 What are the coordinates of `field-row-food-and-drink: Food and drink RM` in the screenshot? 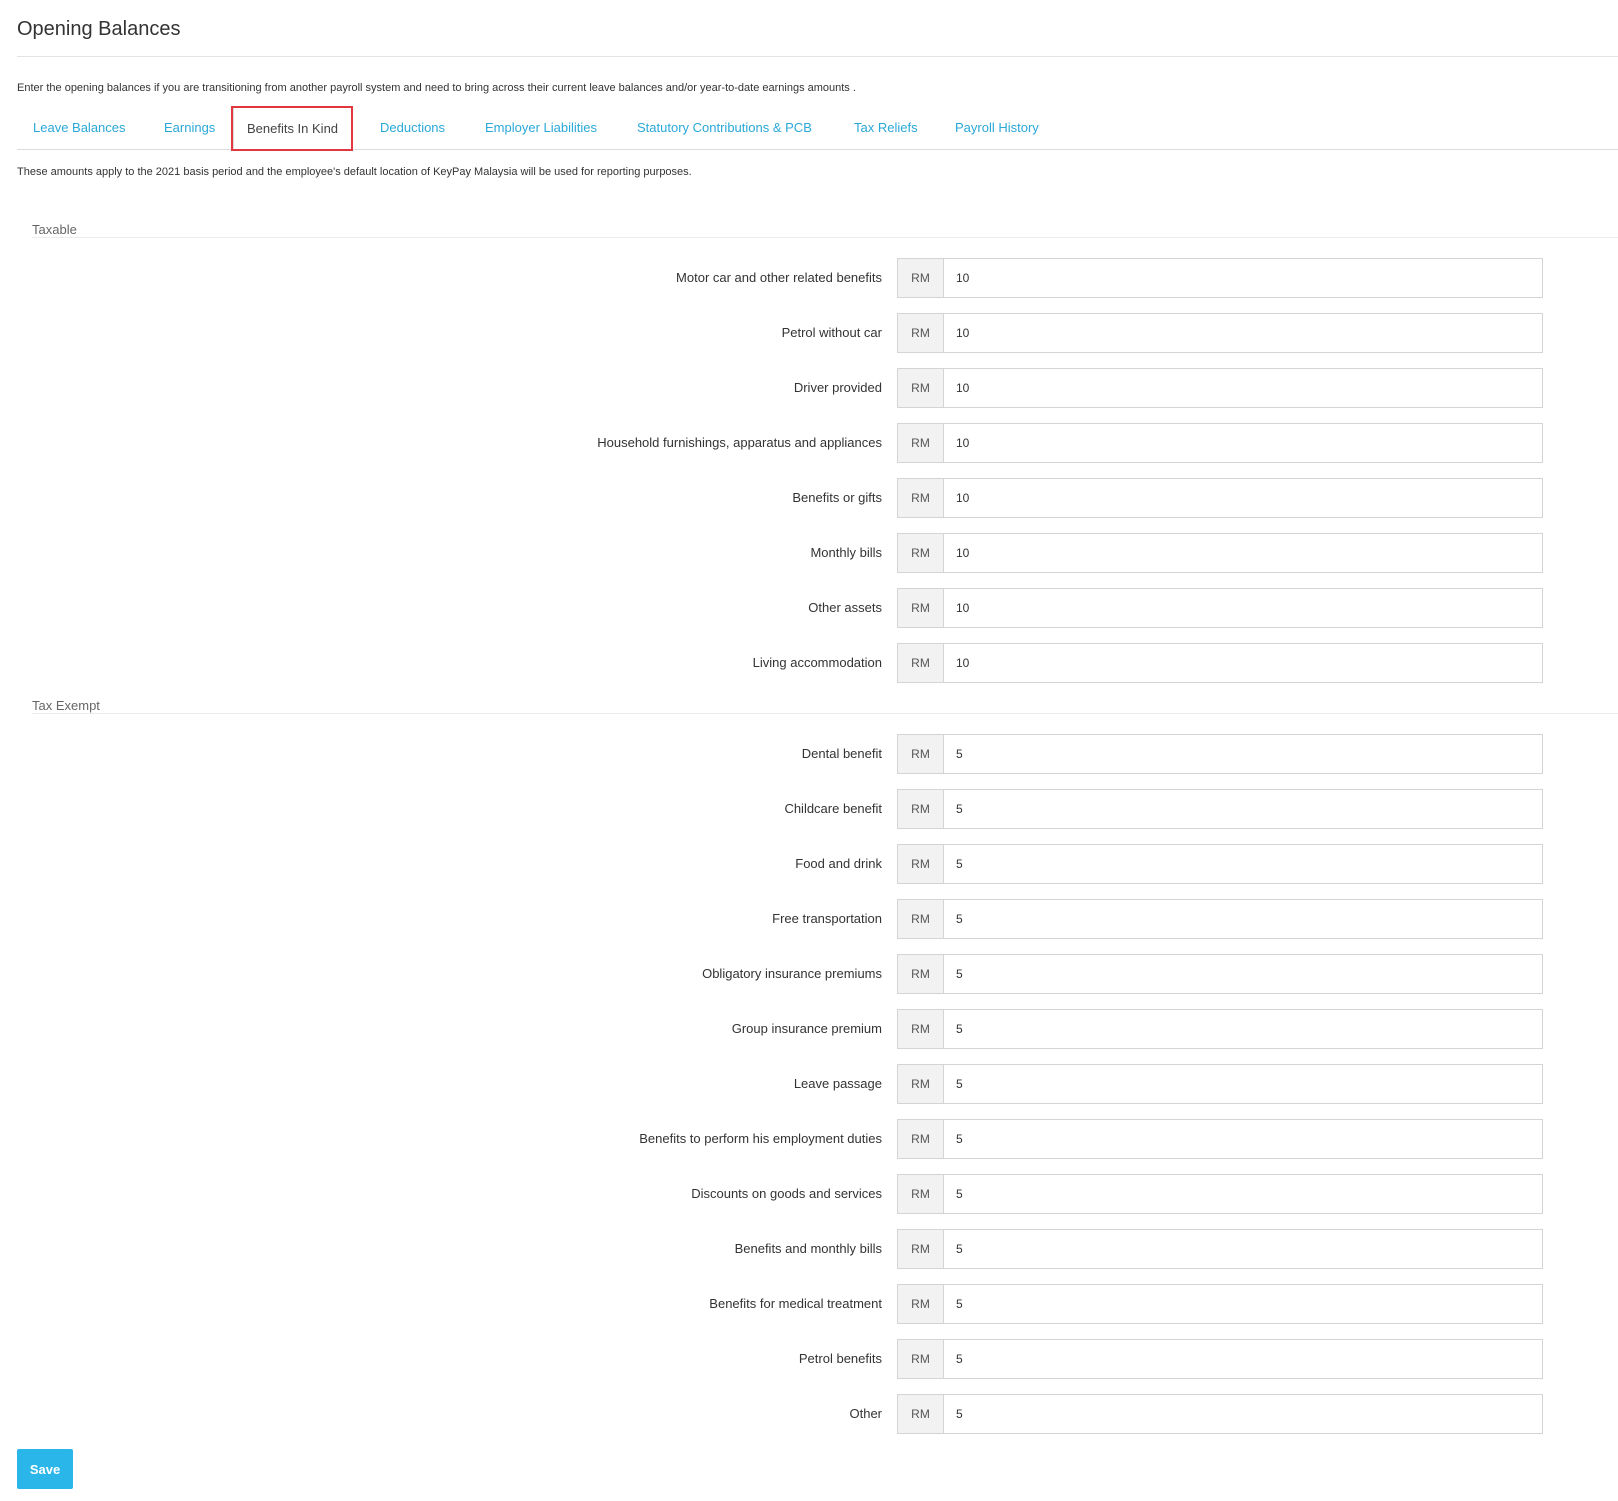 It's located at (809, 864).